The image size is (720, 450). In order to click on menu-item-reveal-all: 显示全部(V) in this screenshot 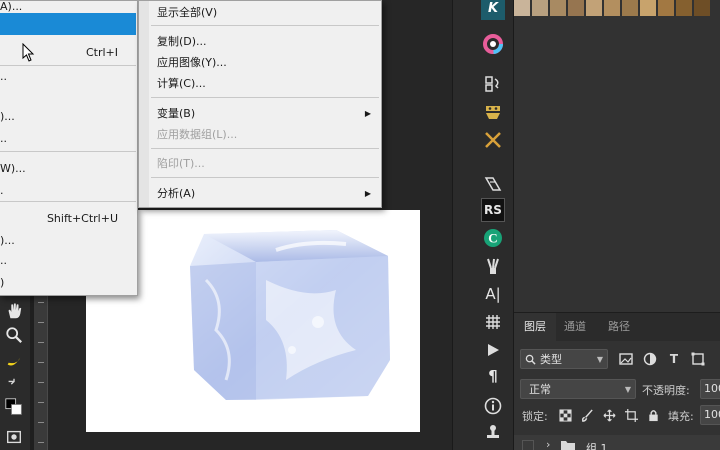, I will do `click(267, 12)`.